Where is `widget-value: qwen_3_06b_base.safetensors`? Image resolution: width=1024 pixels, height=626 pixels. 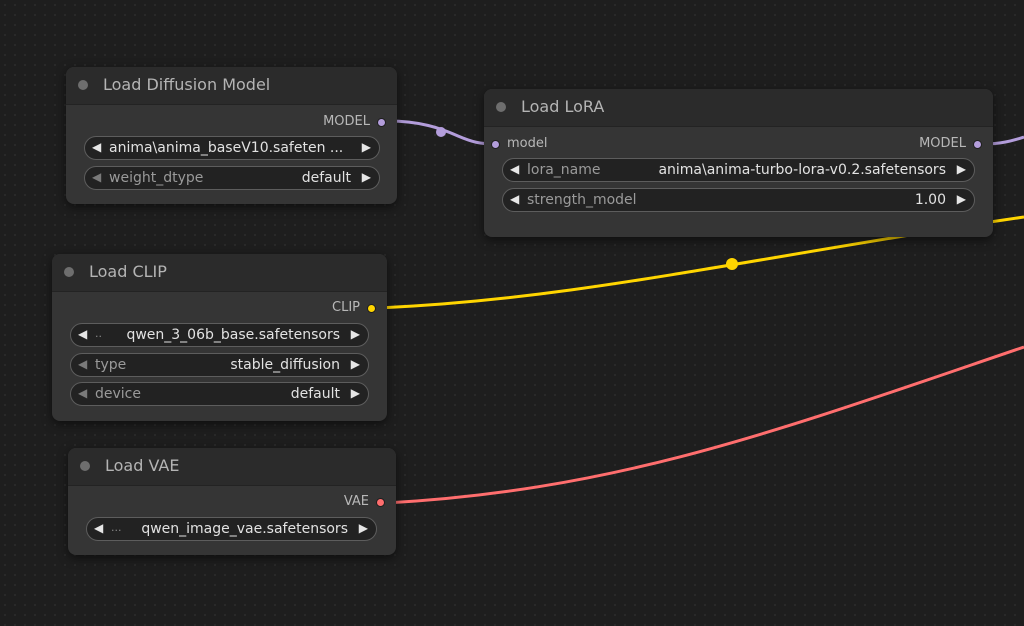 widget-value: qwen_3_06b_base.safetensors is located at coordinates (233, 335).